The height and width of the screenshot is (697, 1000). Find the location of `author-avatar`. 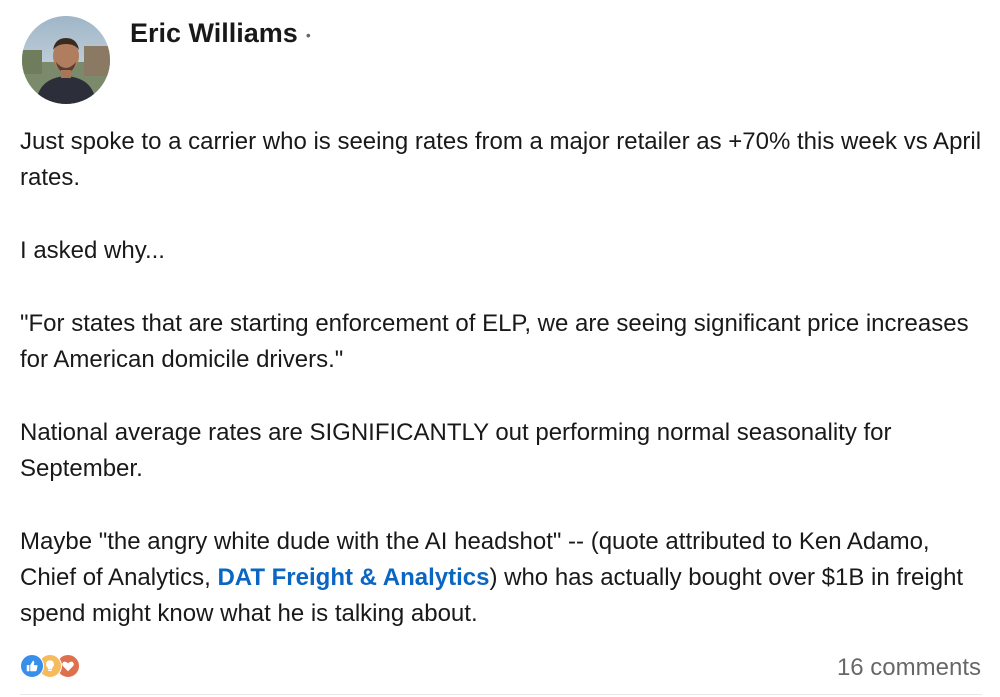

author-avatar is located at coordinates (66, 60).